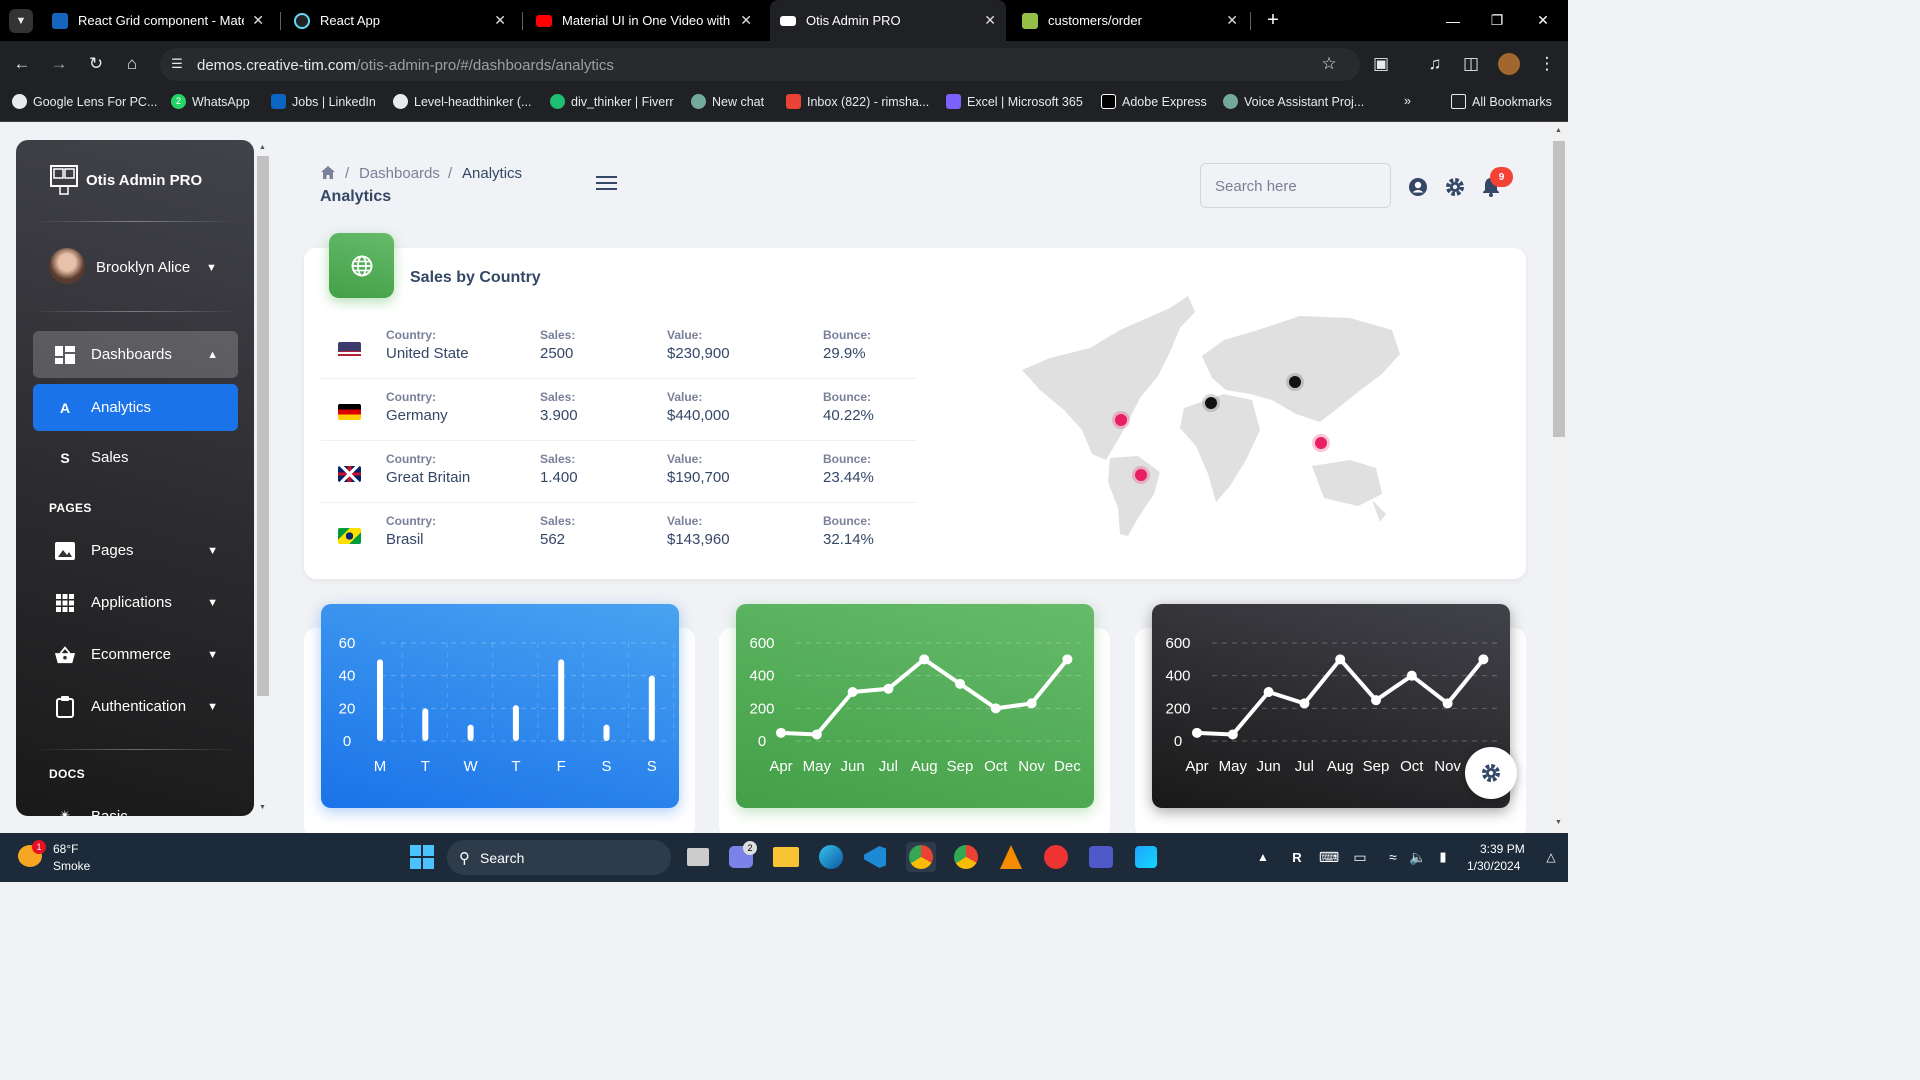 Image resolution: width=1920 pixels, height=1080 pixels. What do you see at coordinates (96, 64) in the screenshot?
I see `reload-icon: ↻` at bounding box center [96, 64].